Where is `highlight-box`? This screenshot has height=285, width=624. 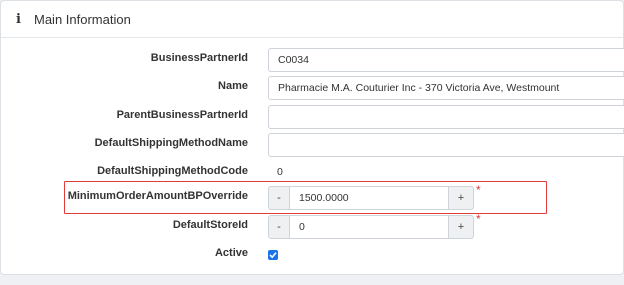 highlight-box is located at coordinates (305, 197).